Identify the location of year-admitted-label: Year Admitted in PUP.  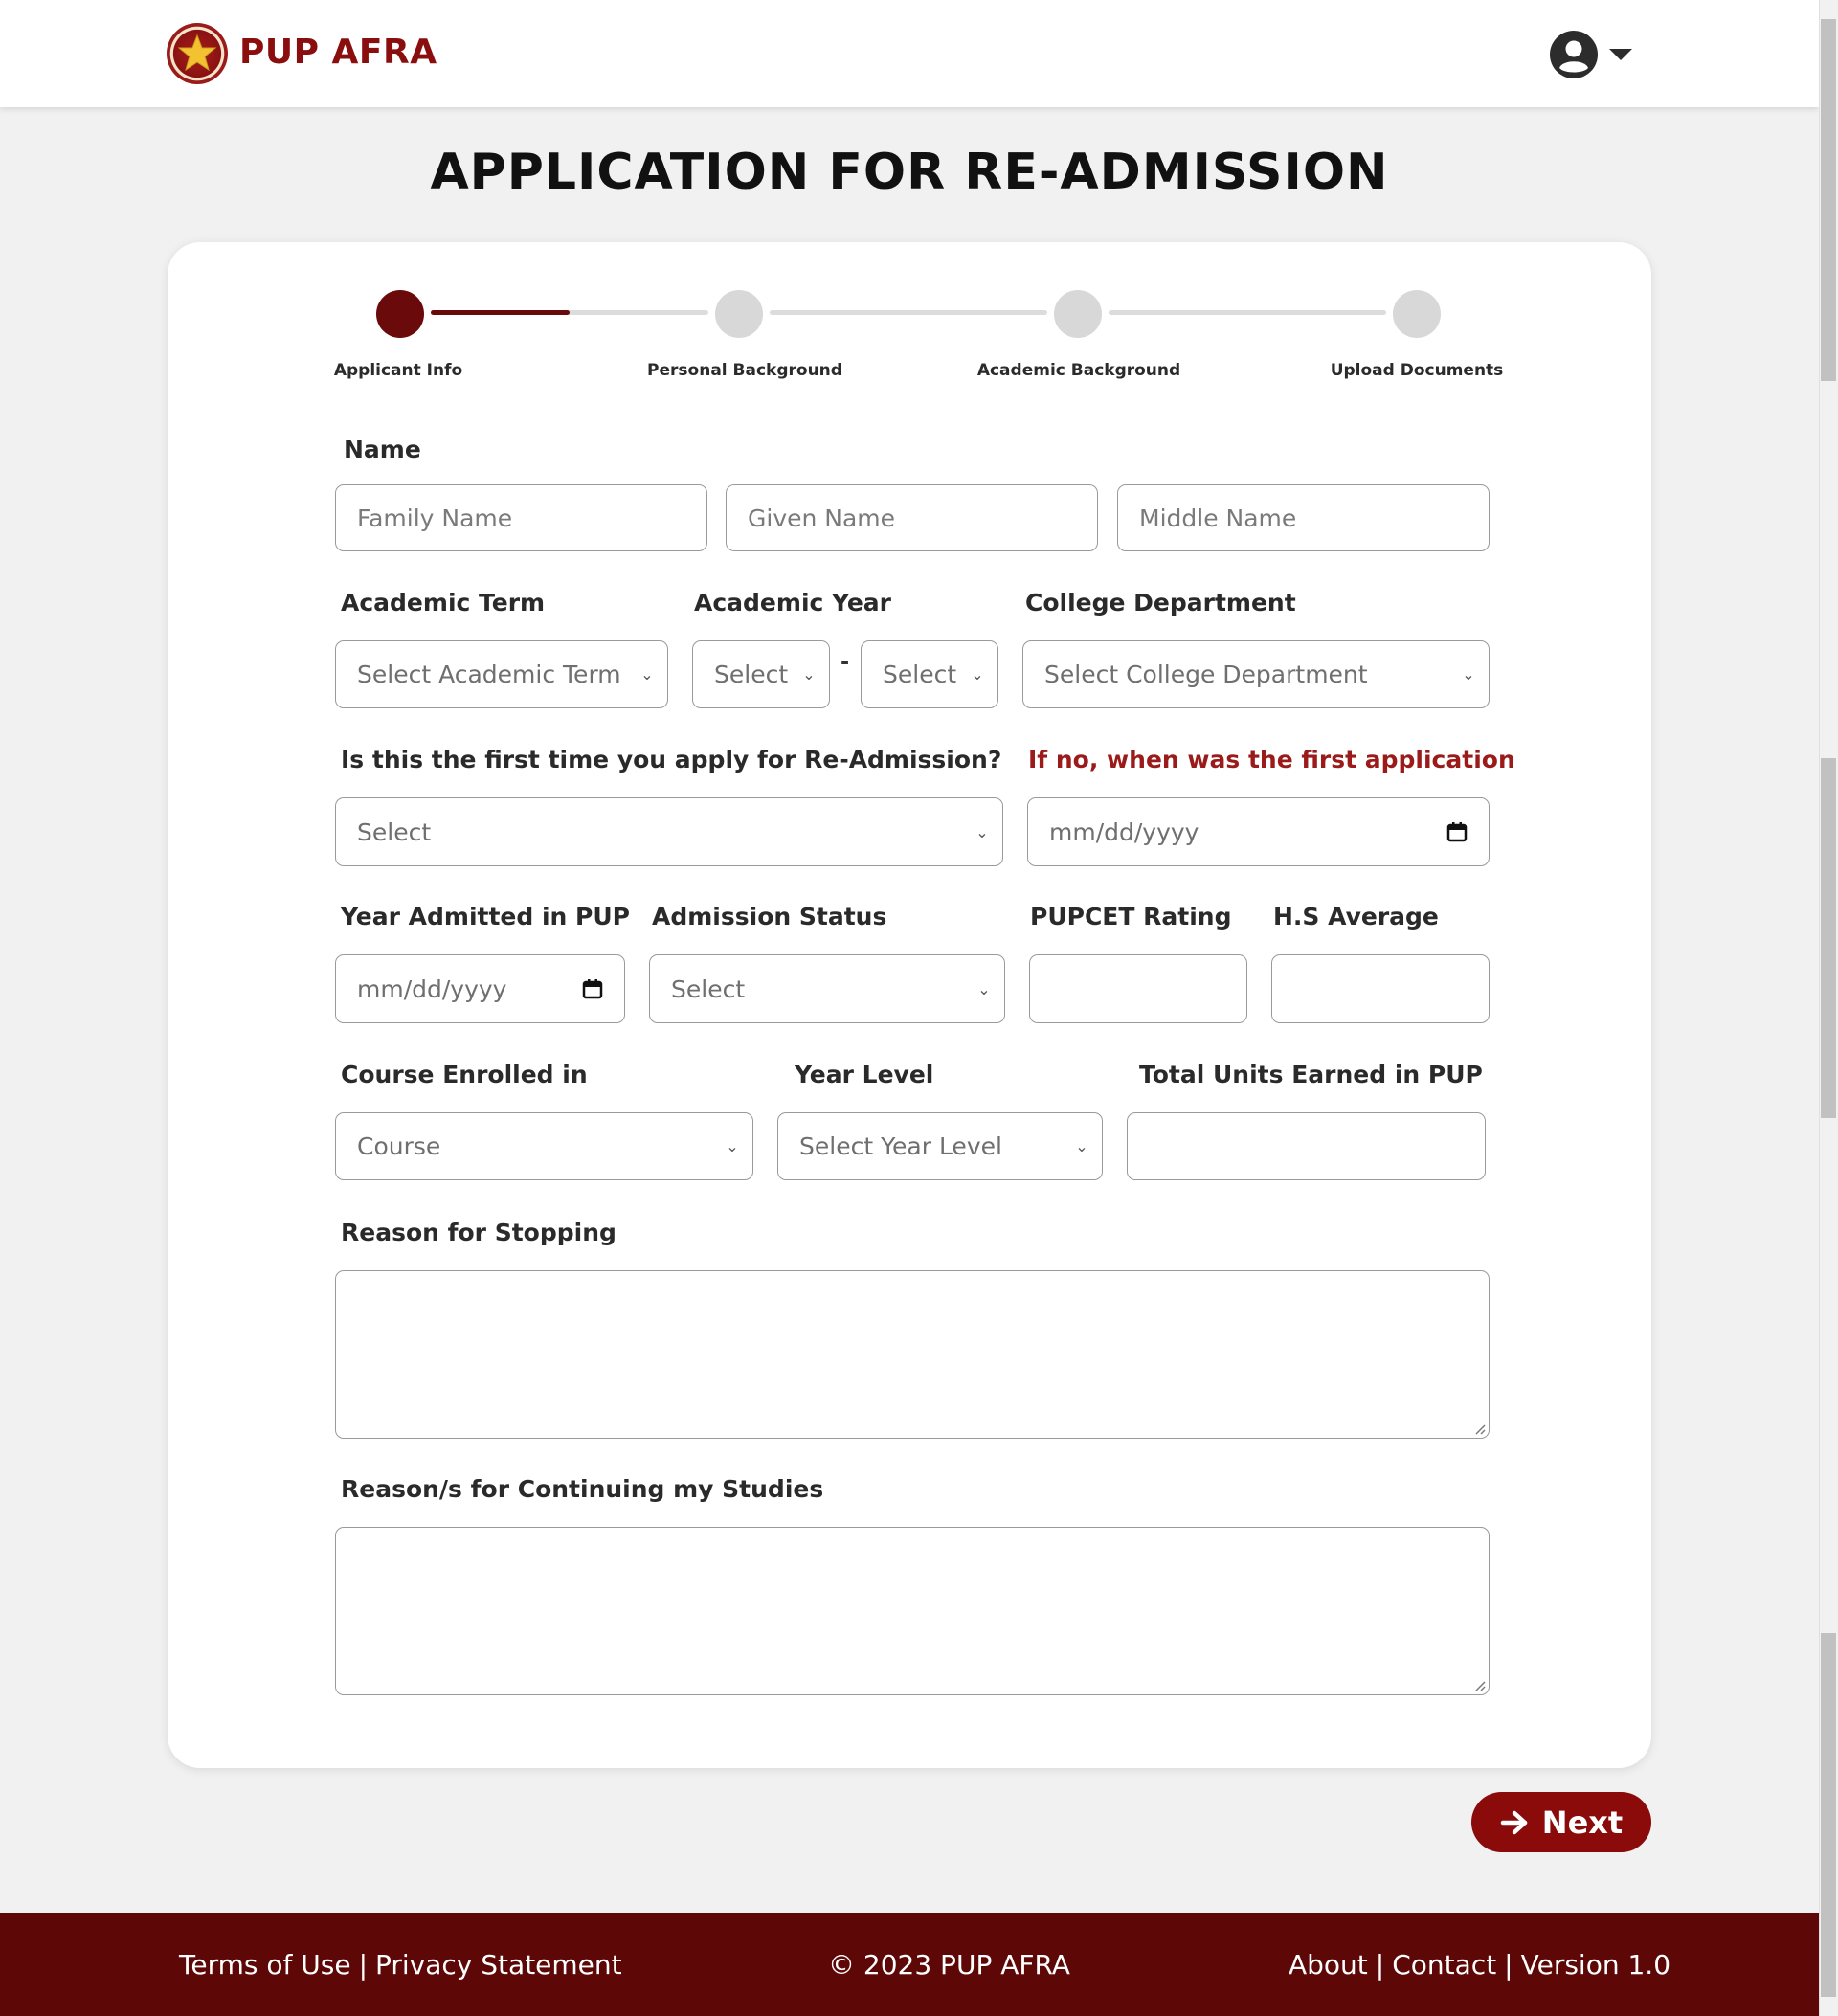
(486, 917).